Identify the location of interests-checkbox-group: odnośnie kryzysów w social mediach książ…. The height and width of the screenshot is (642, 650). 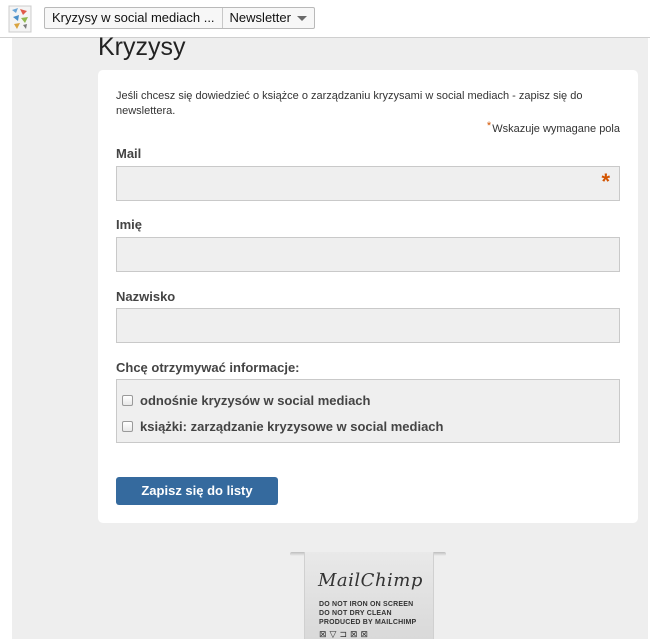
(368, 411).